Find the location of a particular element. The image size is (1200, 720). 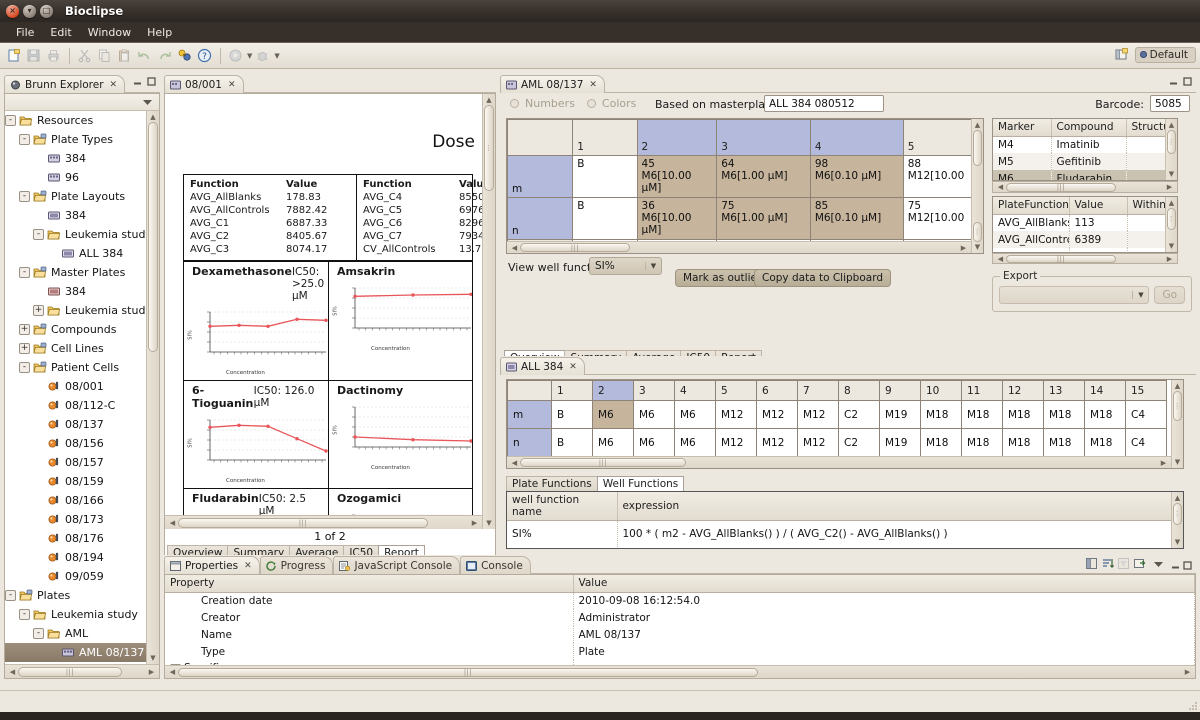

tree-expander: + is located at coordinates (38, 310).